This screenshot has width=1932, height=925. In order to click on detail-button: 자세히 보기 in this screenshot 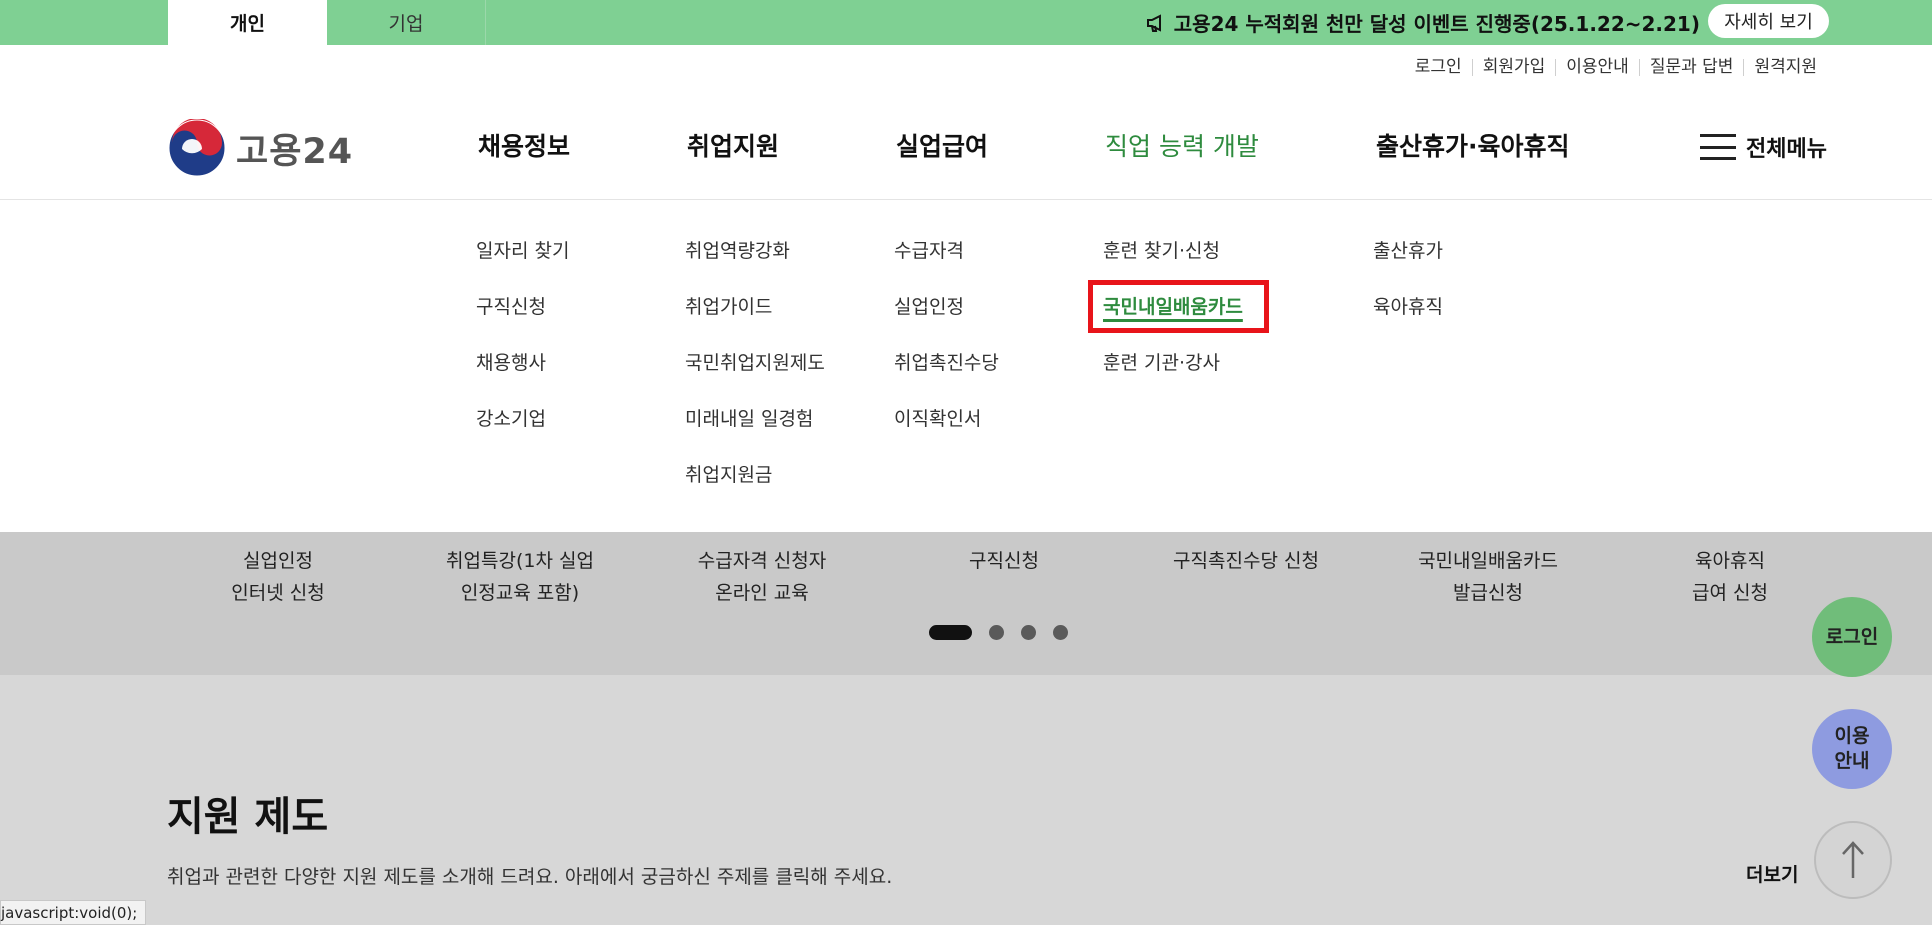, I will do `click(1768, 21)`.